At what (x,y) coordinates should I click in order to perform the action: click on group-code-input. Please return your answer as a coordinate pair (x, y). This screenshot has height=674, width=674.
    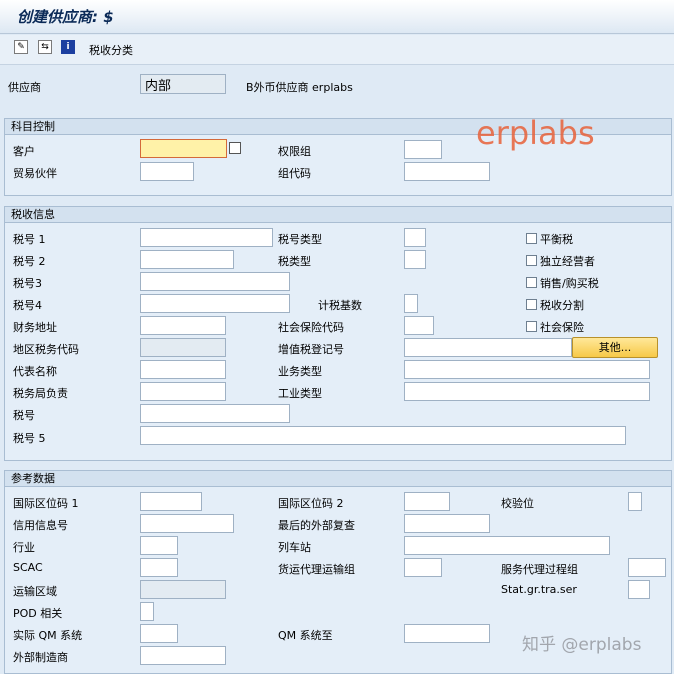
    Looking at the image, I should click on (447, 171).